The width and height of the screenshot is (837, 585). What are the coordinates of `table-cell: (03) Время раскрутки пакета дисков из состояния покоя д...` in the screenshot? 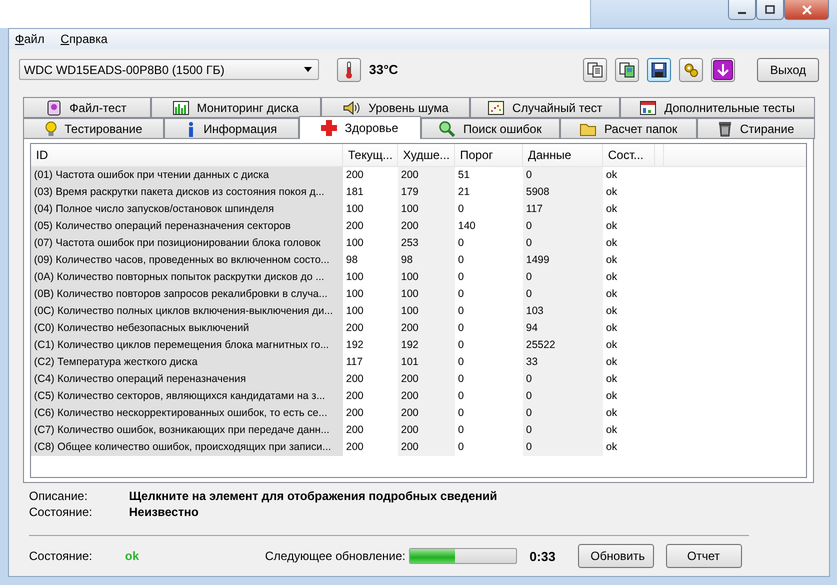 It's located at (187, 193).